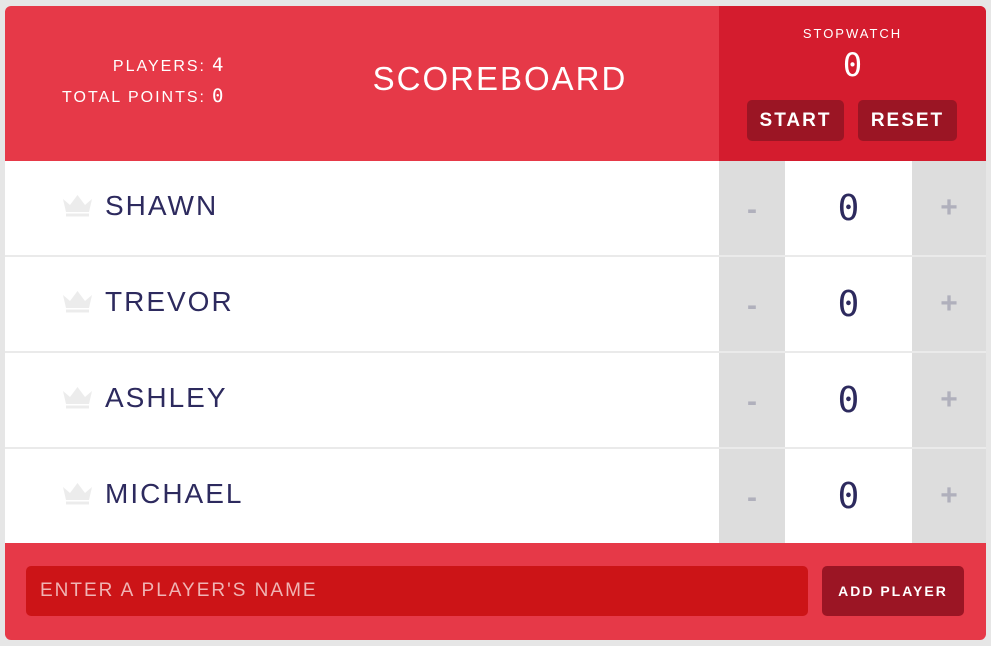 The width and height of the screenshot is (991, 646). I want to click on player-row: SHAWN - 0 +, so click(495, 209).